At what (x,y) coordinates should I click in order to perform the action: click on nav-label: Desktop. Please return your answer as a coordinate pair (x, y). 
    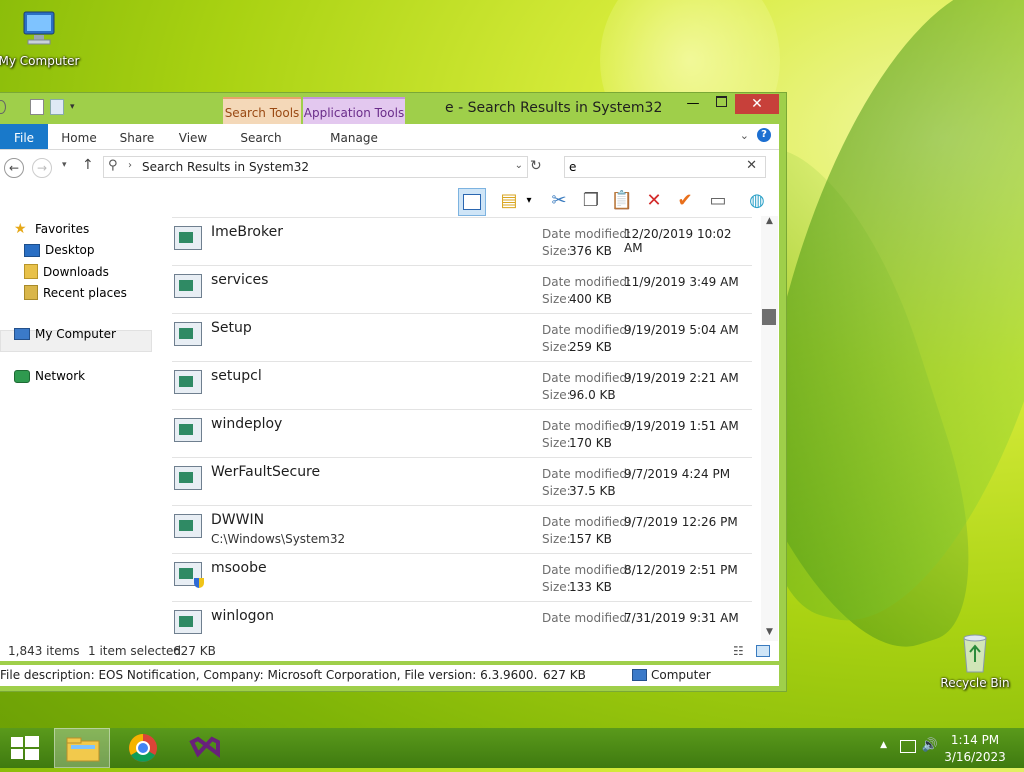
    Looking at the image, I should click on (70, 250).